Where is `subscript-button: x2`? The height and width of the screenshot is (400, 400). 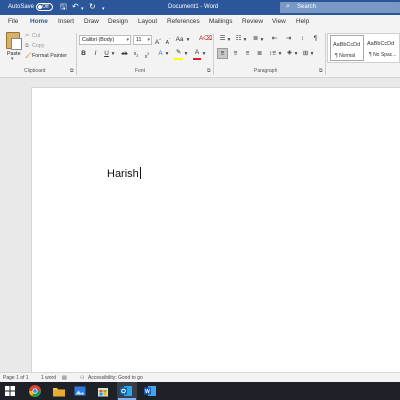
subscript-button: x2 is located at coordinates (136, 55).